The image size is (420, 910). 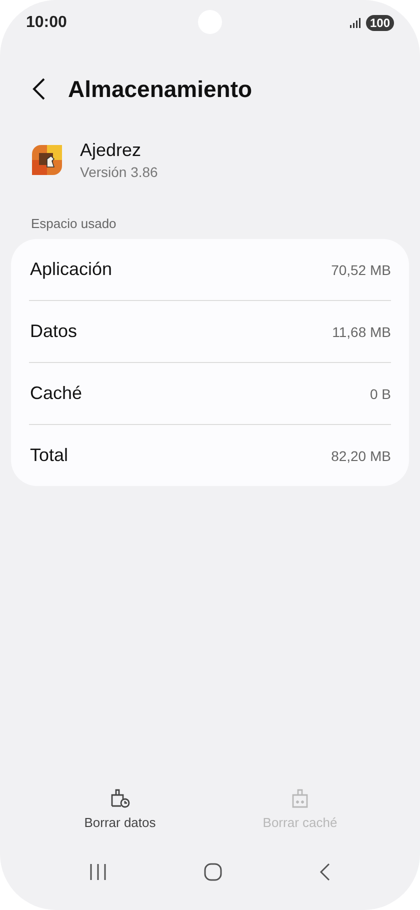 What do you see at coordinates (70, 269) in the screenshot?
I see `storage-label: Aplicación` at bounding box center [70, 269].